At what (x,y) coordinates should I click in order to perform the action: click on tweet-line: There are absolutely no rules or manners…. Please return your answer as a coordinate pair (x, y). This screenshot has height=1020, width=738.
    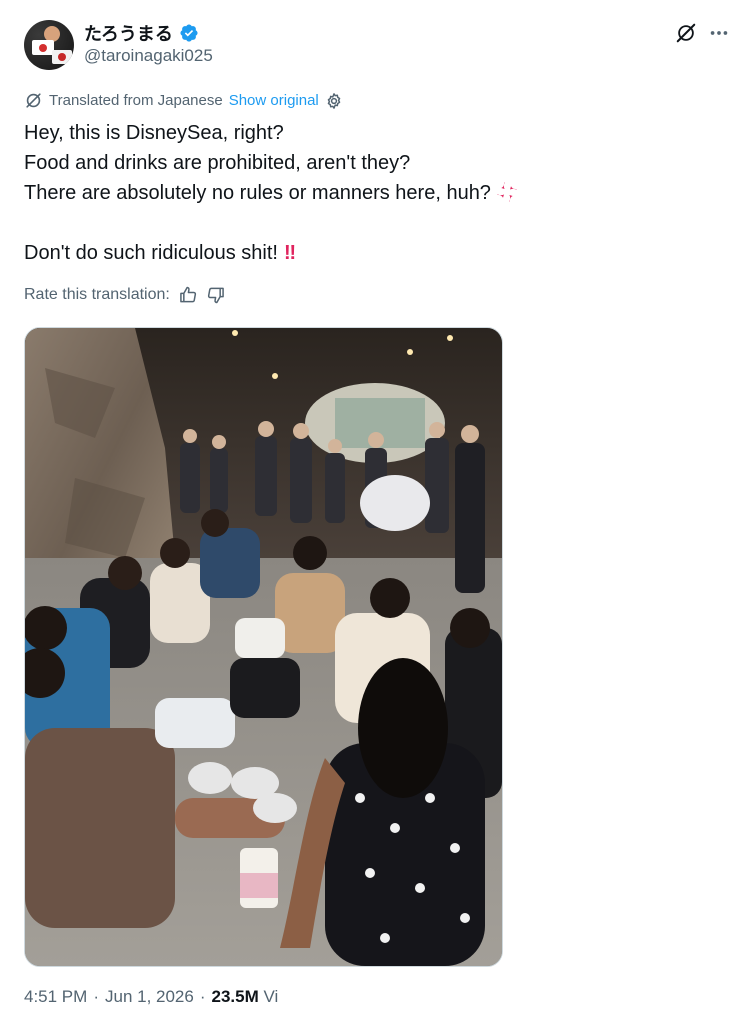
    Looking at the image, I should click on (257, 193).